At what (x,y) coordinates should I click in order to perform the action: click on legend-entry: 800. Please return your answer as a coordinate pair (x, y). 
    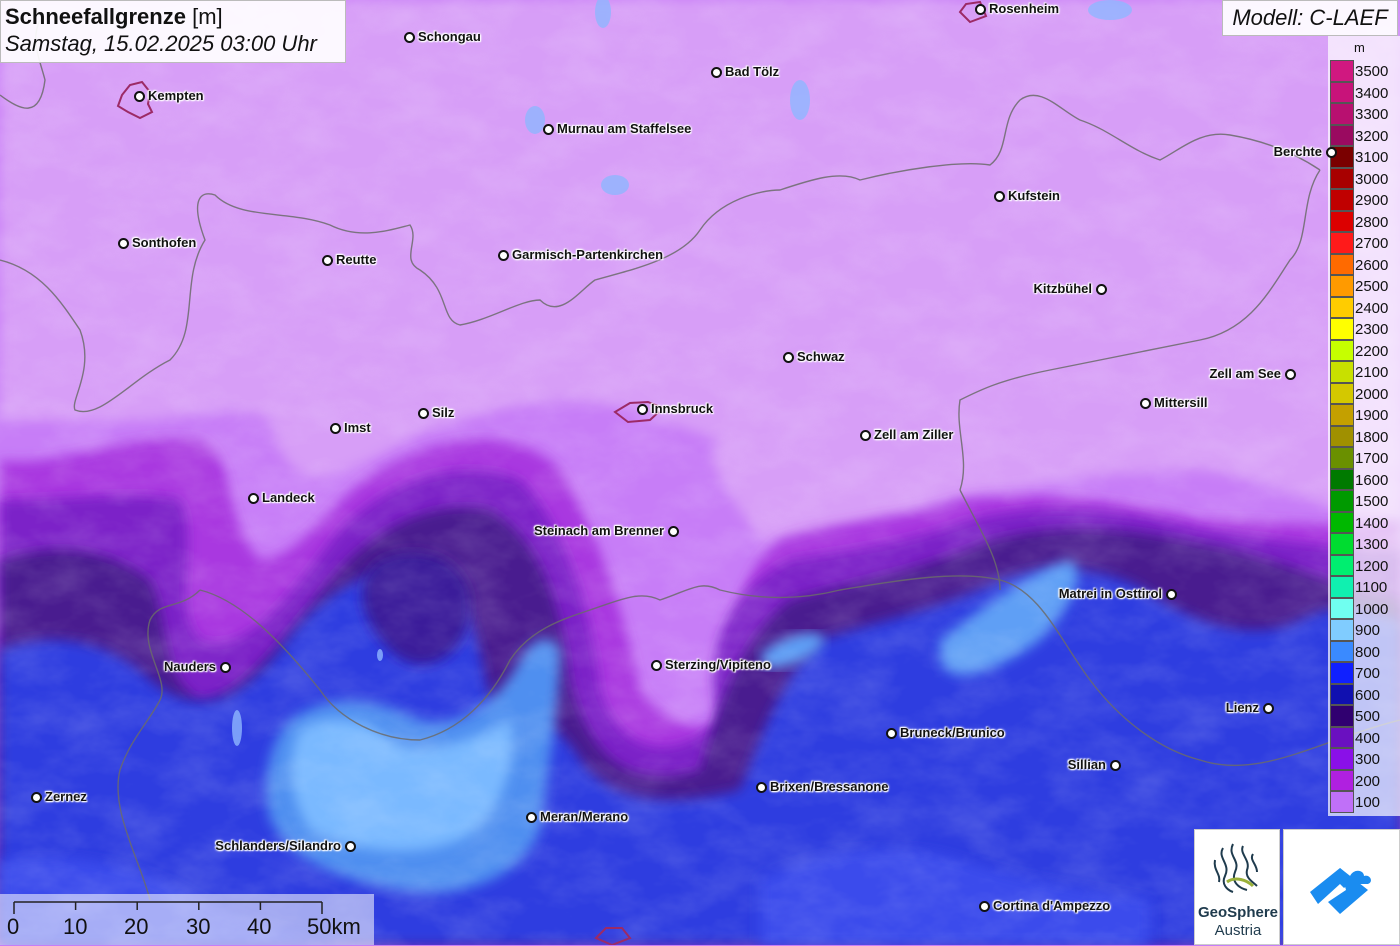
    Looking at the image, I should click on (1364, 651).